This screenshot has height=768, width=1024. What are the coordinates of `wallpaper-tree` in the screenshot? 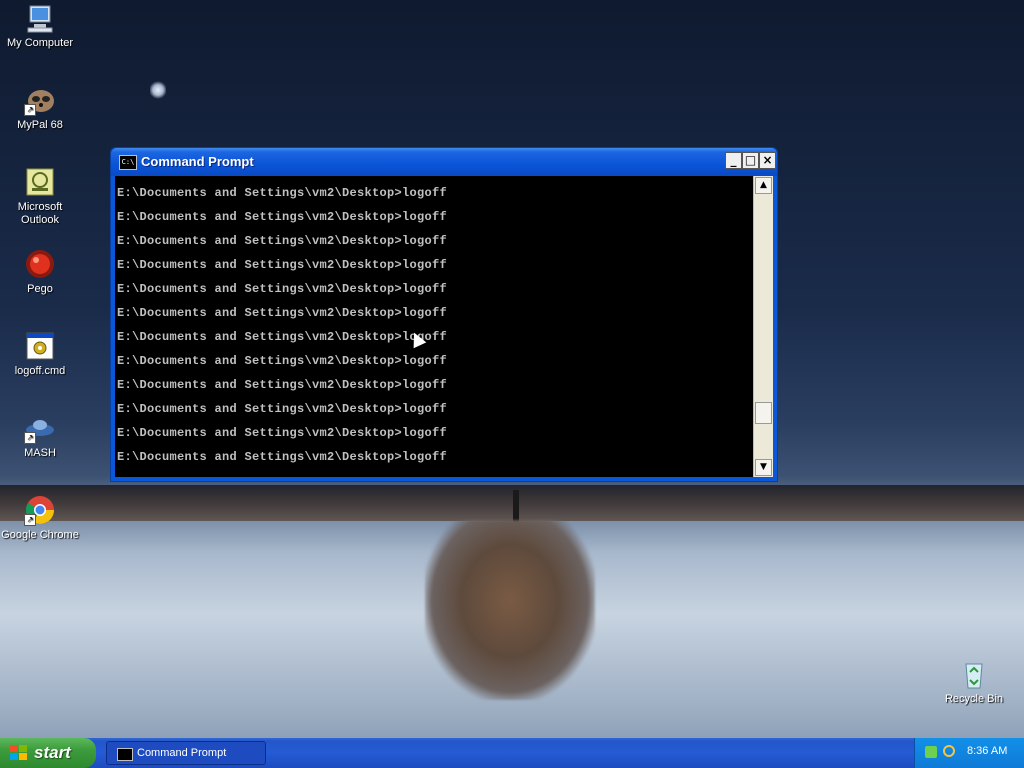 It's located at (510, 610).